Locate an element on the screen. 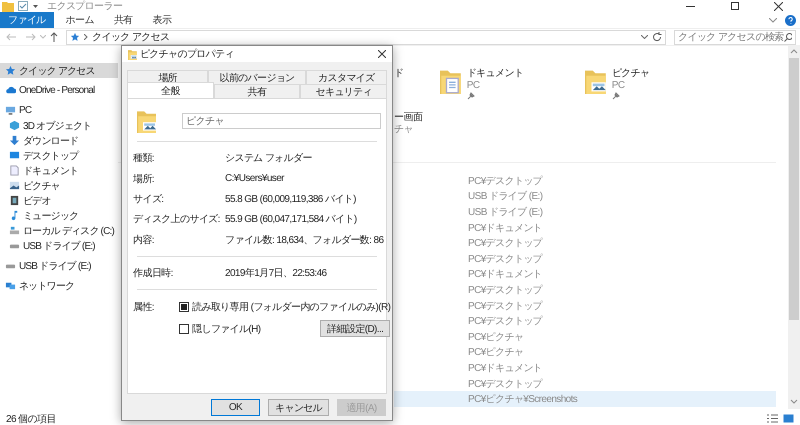 The width and height of the screenshot is (800, 425). cube-icon is located at coordinates (14, 125).